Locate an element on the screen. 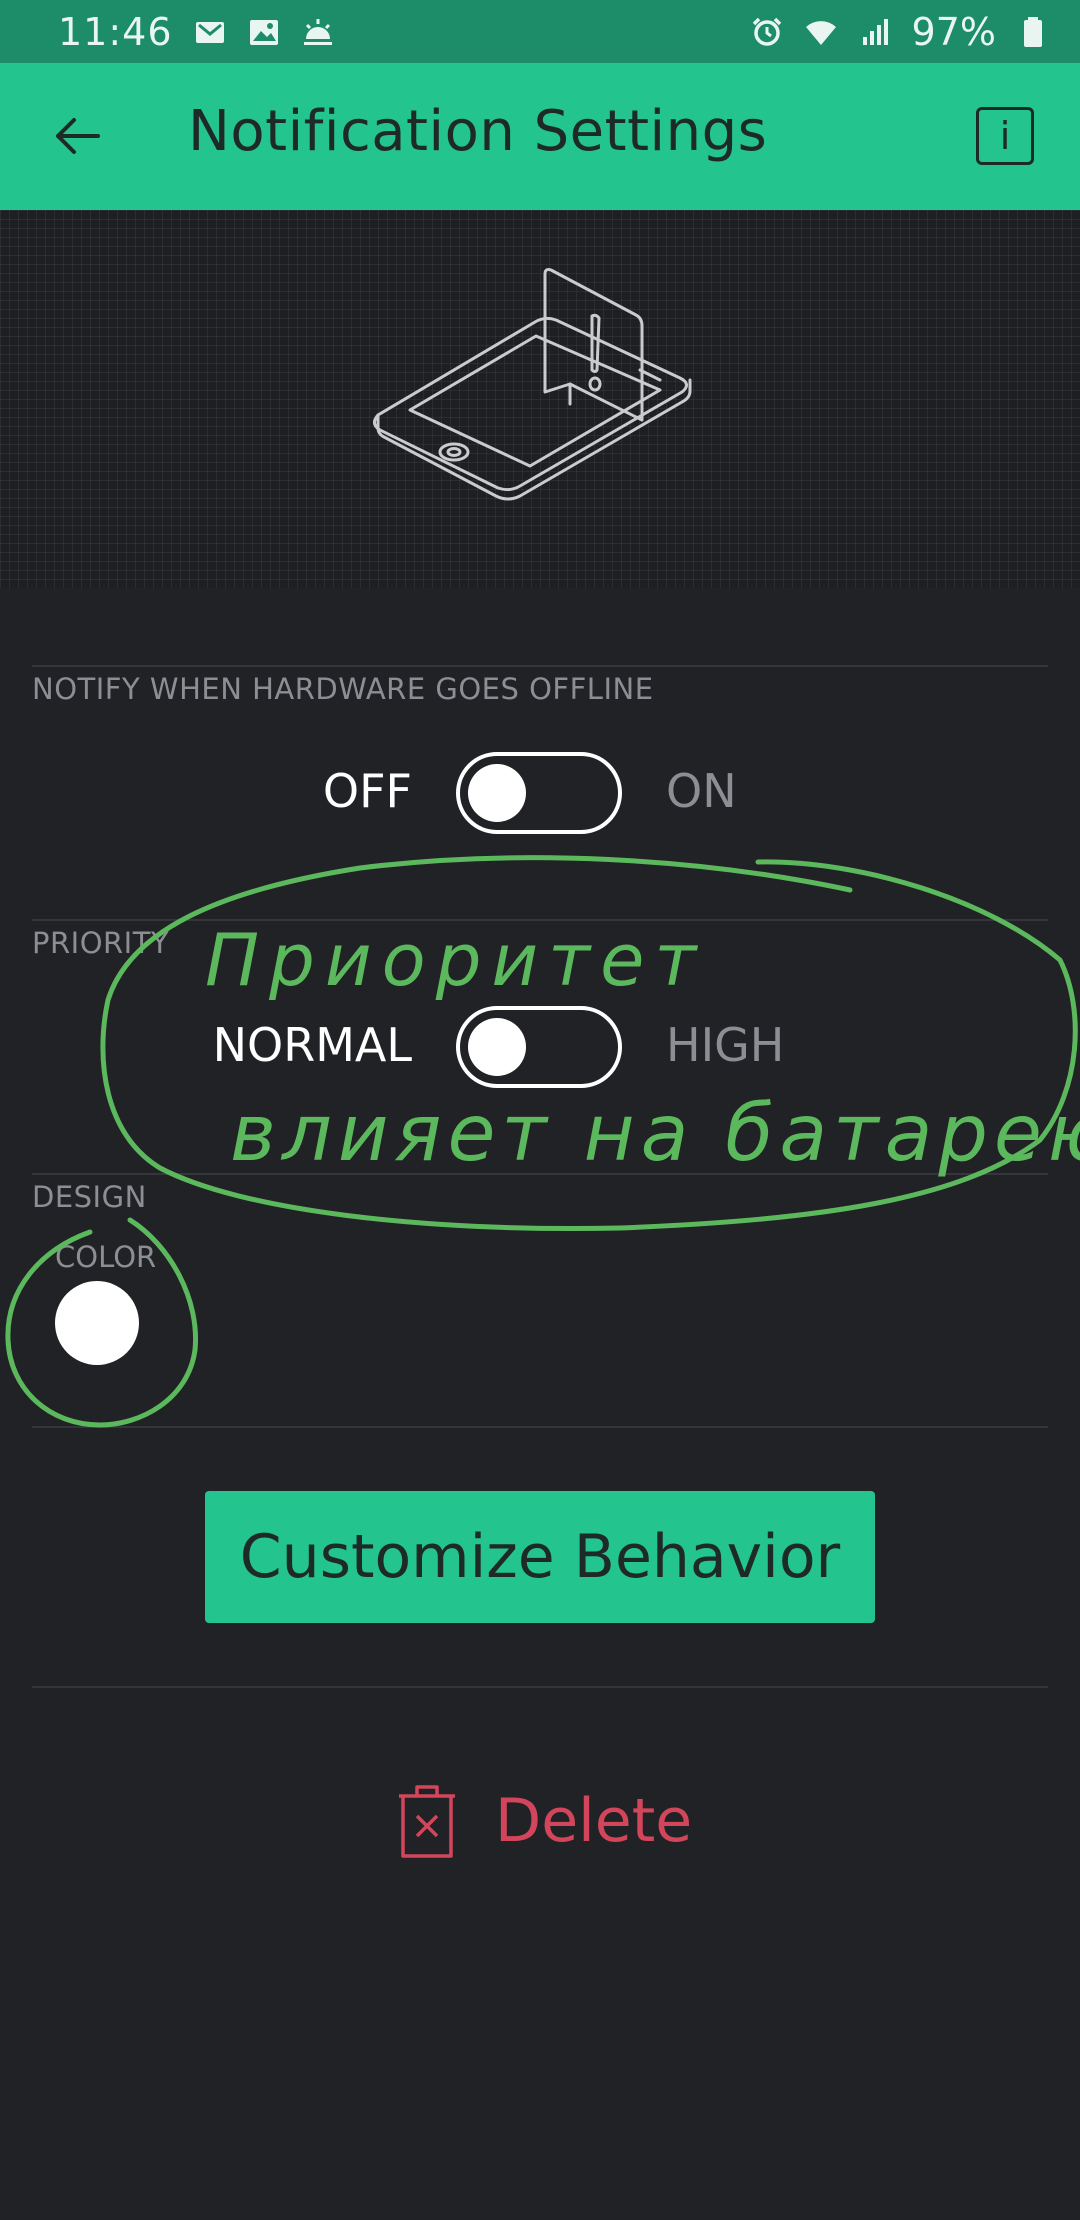 The width and height of the screenshot is (1080, 2220). offline-toggle is located at coordinates (539, 793).